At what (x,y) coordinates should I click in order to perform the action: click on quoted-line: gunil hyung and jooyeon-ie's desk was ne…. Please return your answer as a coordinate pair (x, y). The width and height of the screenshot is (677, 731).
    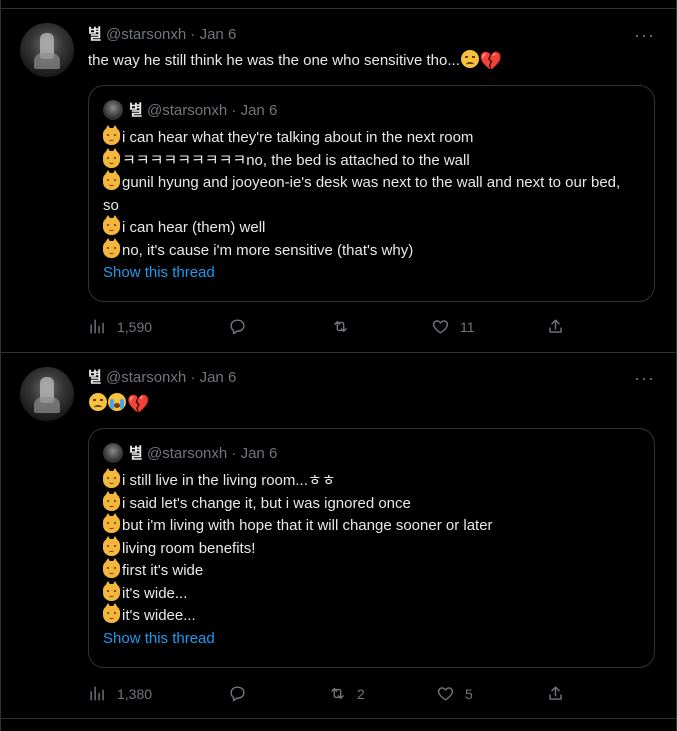
    Looking at the image, I should click on (362, 192).